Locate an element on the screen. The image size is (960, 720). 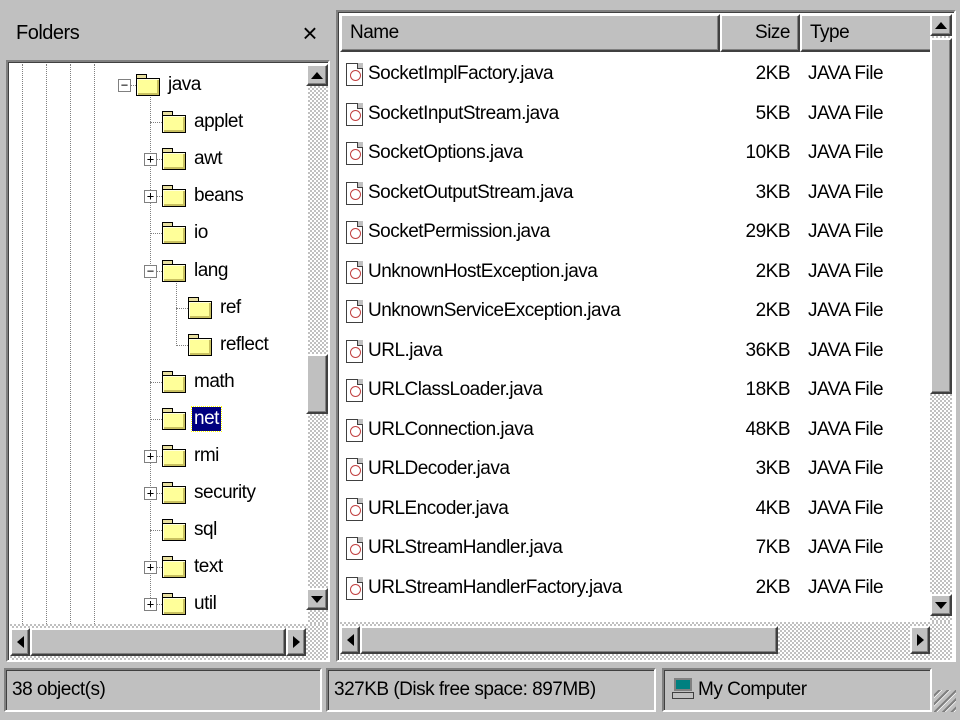
files-hscroll-thumb is located at coordinates (569, 640).